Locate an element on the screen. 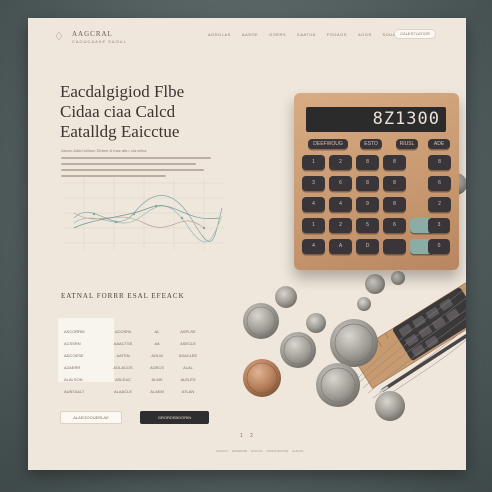 The image size is (492, 492). calculator-display: 8Z1300 is located at coordinates (376, 119).